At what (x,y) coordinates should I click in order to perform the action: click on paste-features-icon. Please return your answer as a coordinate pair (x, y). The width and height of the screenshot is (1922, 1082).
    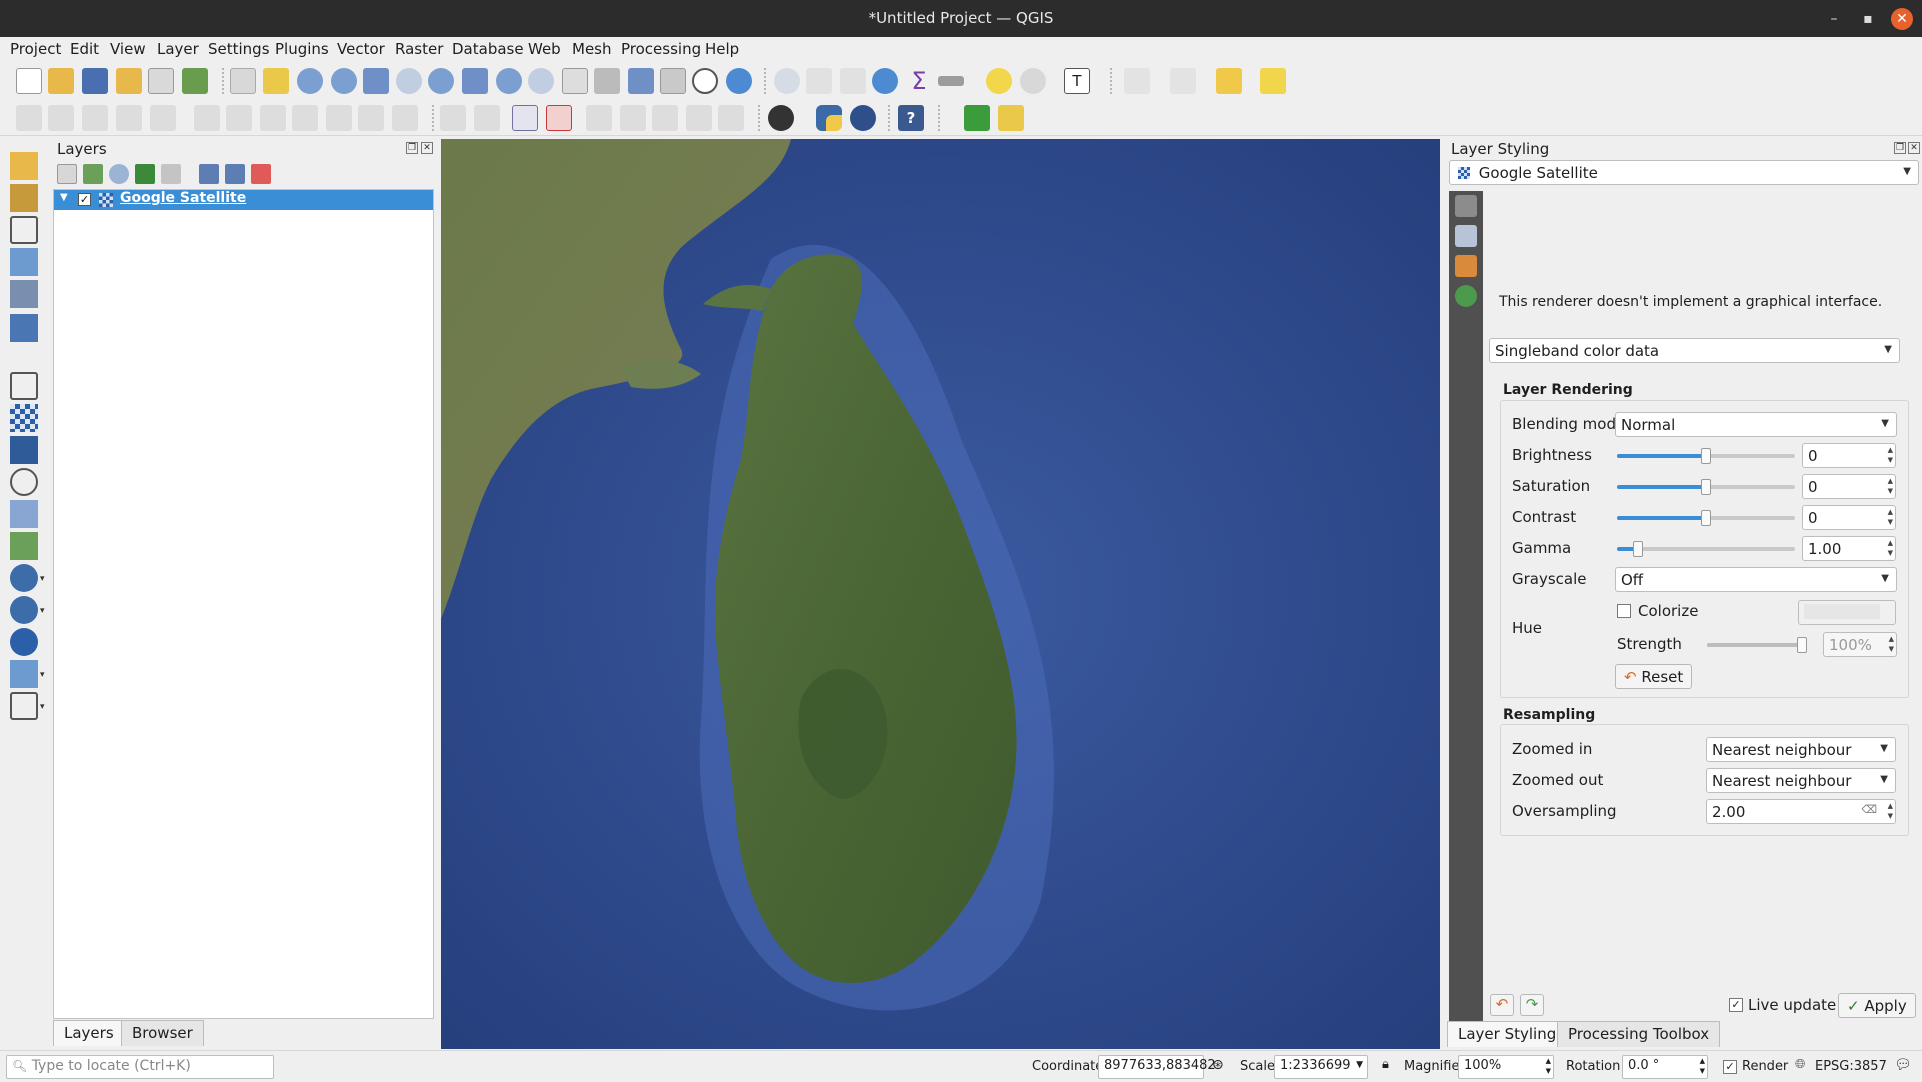
    Looking at the image, I should click on (339, 118).